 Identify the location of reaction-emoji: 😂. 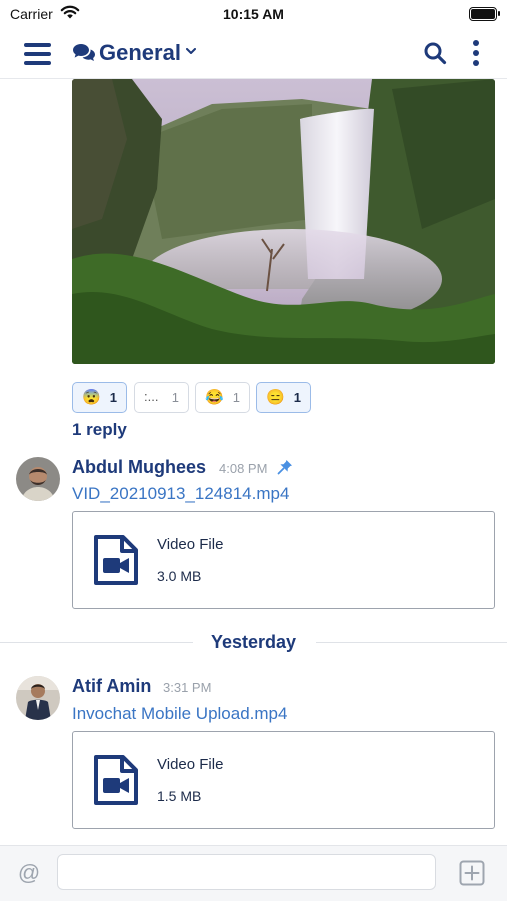
(214, 397).